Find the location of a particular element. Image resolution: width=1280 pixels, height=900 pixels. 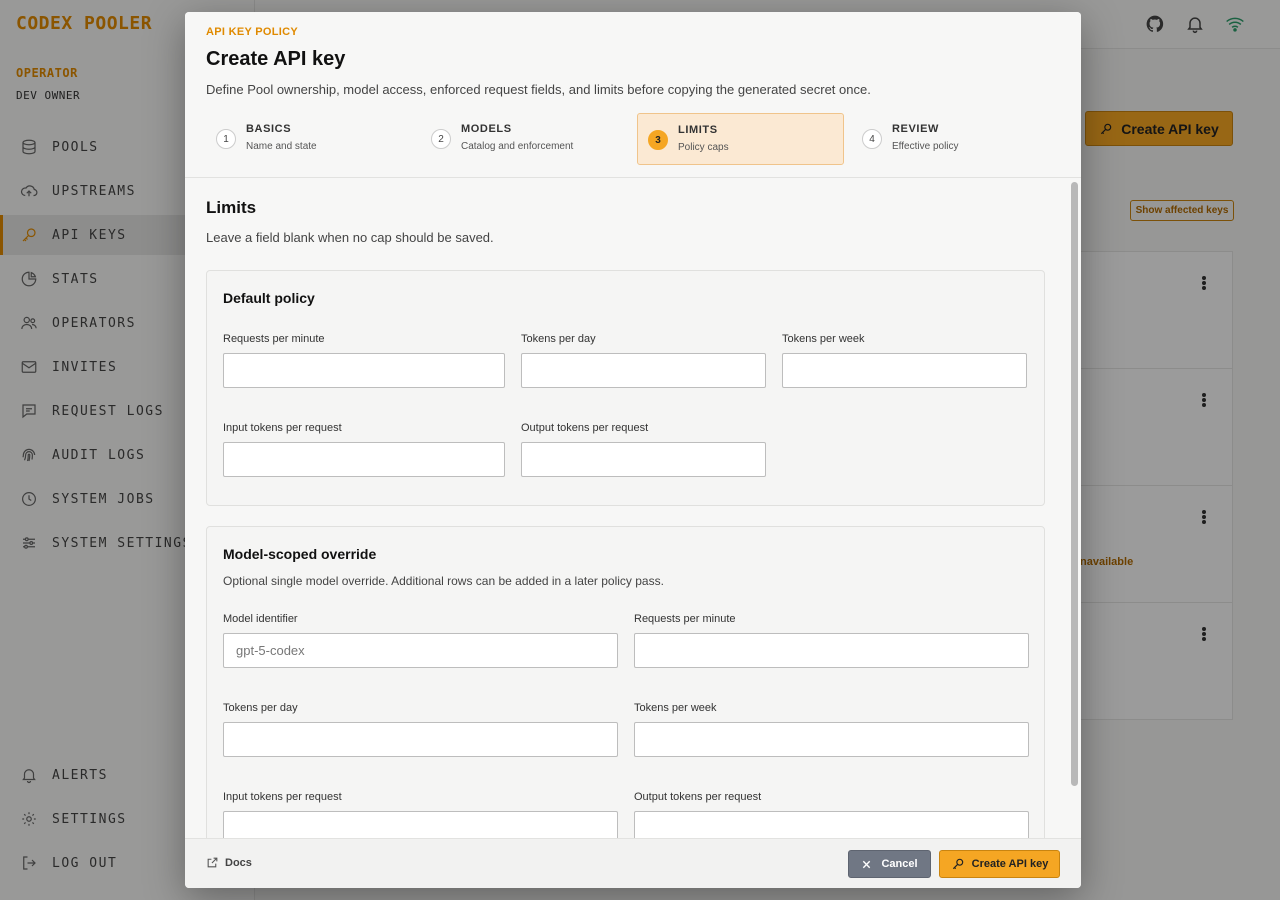

override-tokens-per-day-input is located at coordinates (420, 739).